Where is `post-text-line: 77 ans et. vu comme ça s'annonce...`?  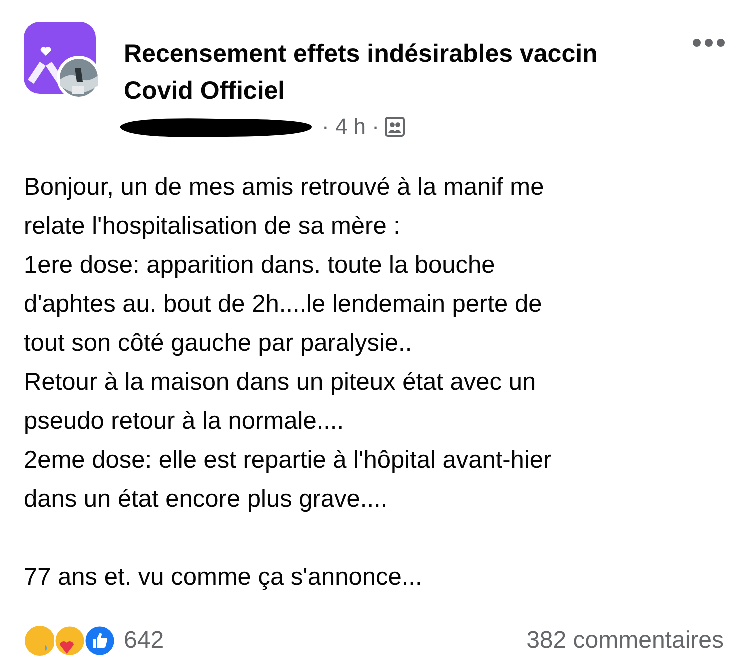 post-text-line: 77 ans et. vu comme ça s'annonce... is located at coordinates (223, 578).